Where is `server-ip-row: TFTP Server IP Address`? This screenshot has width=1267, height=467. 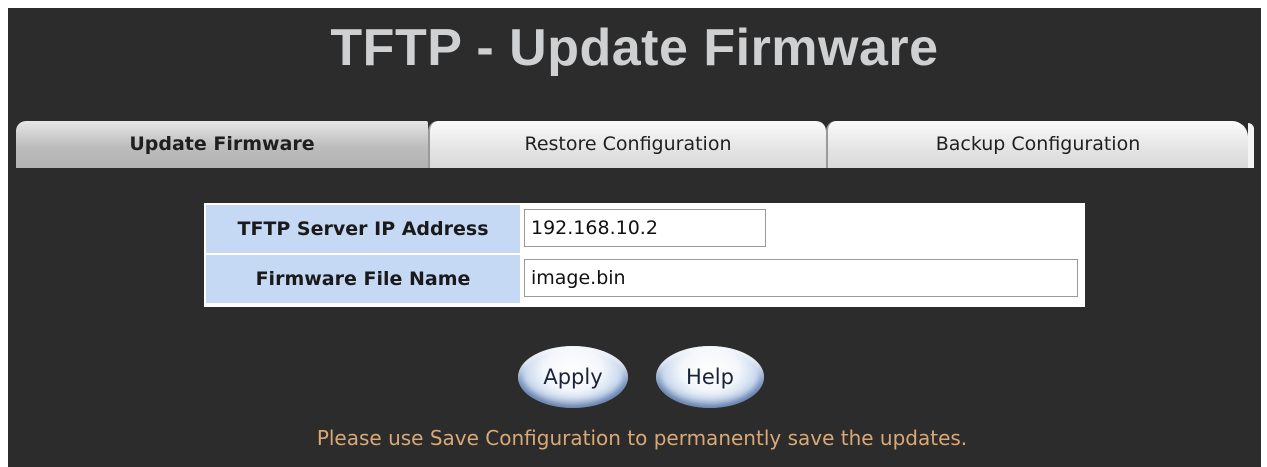
server-ip-row: TFTP Server IP Address is located at coordinates (644, 229).